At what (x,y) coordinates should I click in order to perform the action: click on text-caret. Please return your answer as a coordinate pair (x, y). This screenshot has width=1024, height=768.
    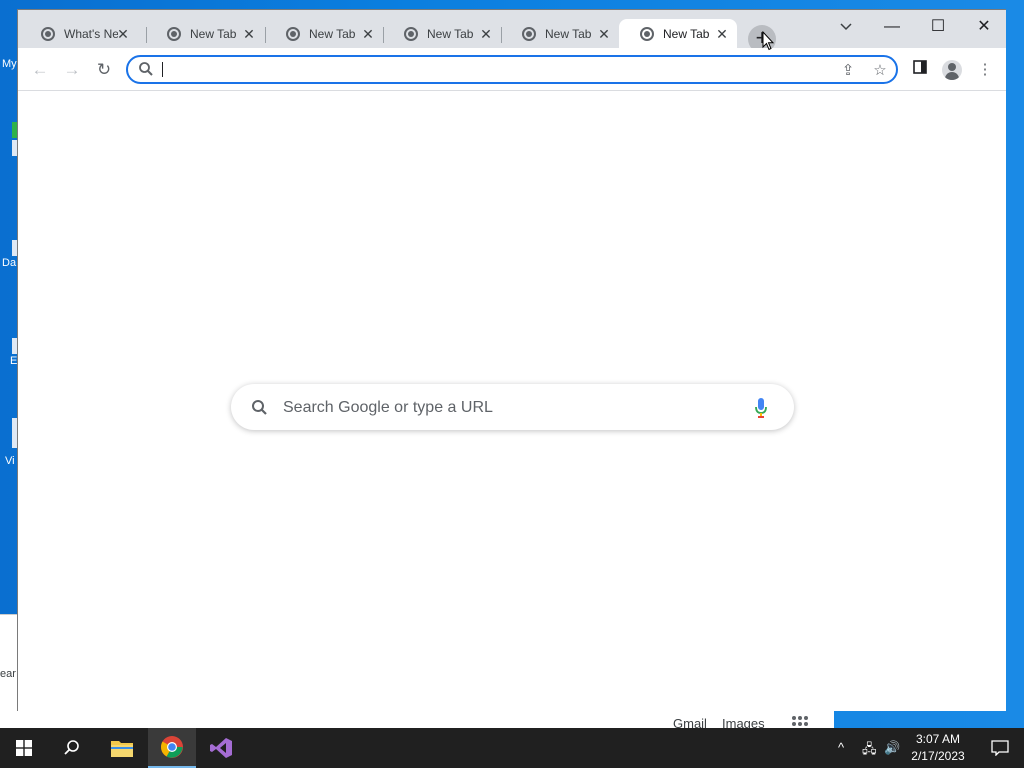
    Looking at the image, I should click on (162, 69).